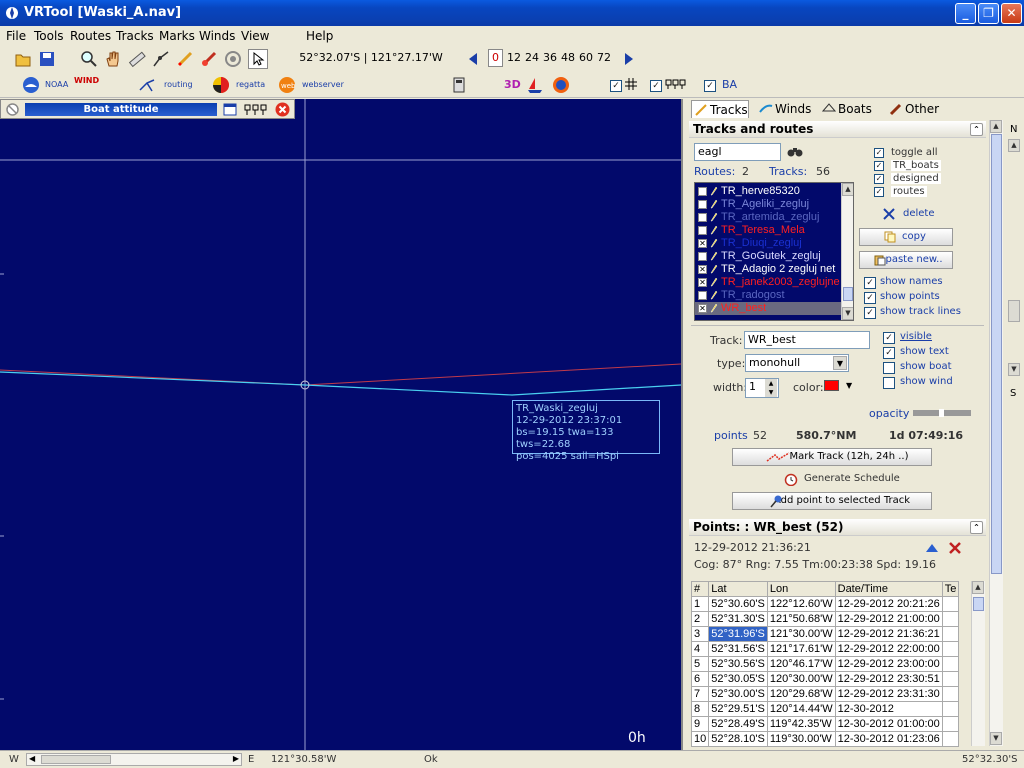 The height and width of the screenshot is (768, 1024). Describe the element at coordinates (113, 59) in the screenshot. I see `pan-hand-icon` at that location.